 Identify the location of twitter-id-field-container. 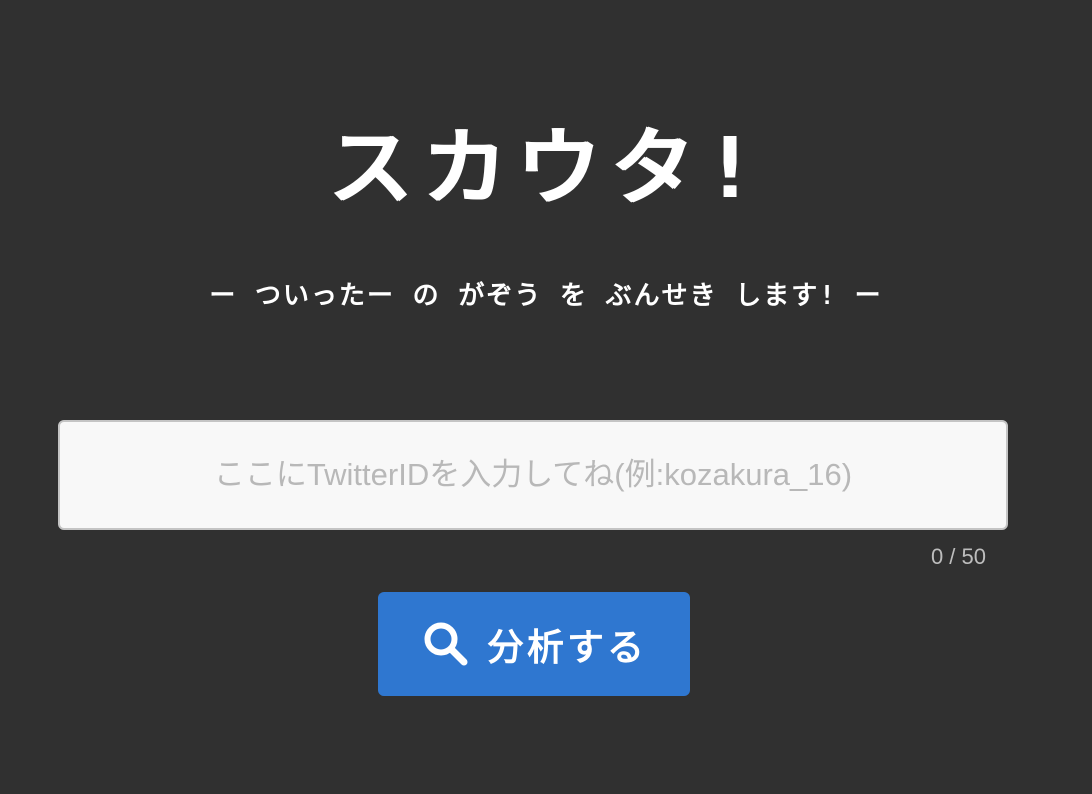
(533, 475).